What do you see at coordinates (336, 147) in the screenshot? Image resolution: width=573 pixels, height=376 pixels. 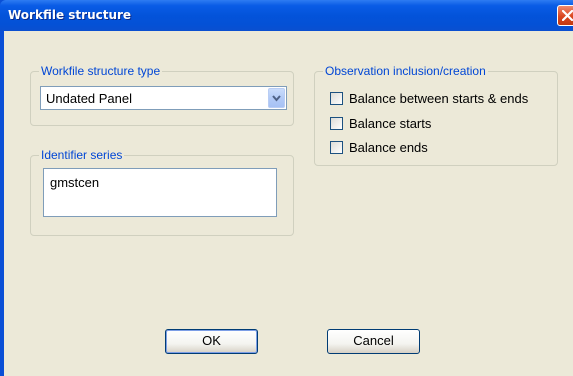 I see `balance-ends-checkbox` at bounding box center [336, 147].